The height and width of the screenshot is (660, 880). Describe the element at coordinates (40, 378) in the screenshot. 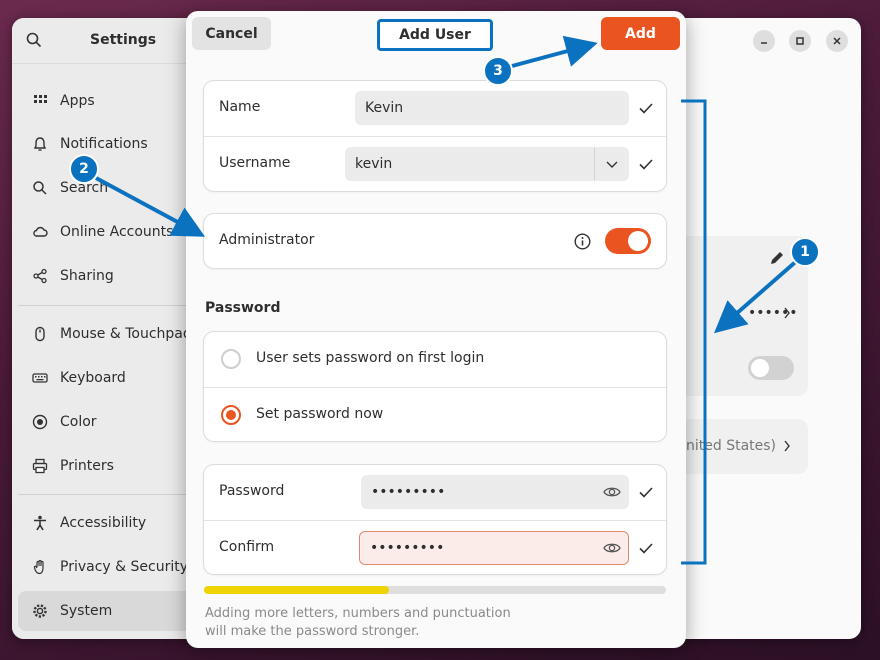

I see `keyboard-icon` at that location.